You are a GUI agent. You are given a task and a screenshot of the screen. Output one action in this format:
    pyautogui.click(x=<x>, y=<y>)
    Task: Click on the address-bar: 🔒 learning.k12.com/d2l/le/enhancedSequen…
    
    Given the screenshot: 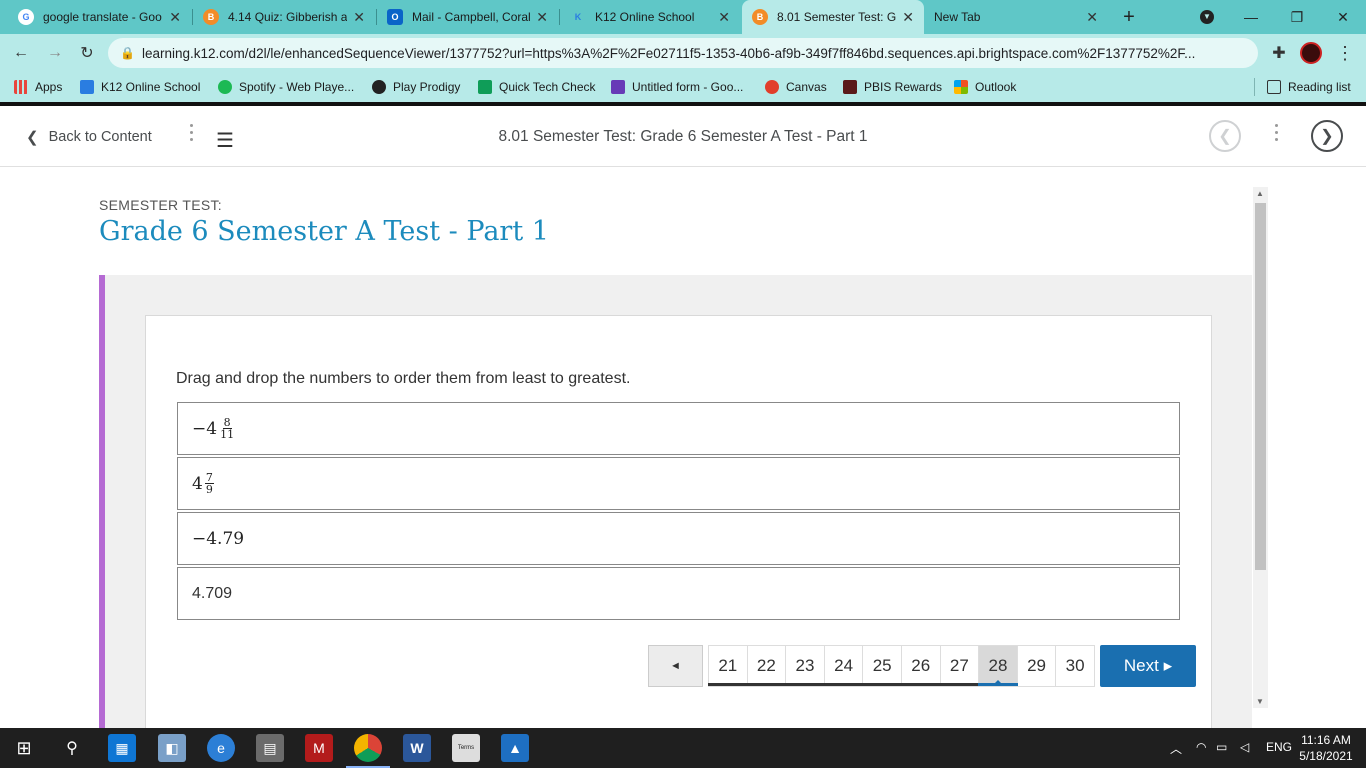 What is the action you would take?
    pyautogui.click(x=683, y=53)
    